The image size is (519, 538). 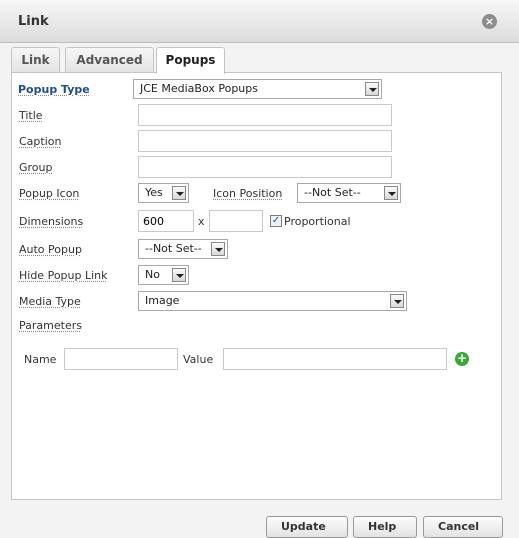 I want to click on close-icon: ×, so click(x=489, y=21).